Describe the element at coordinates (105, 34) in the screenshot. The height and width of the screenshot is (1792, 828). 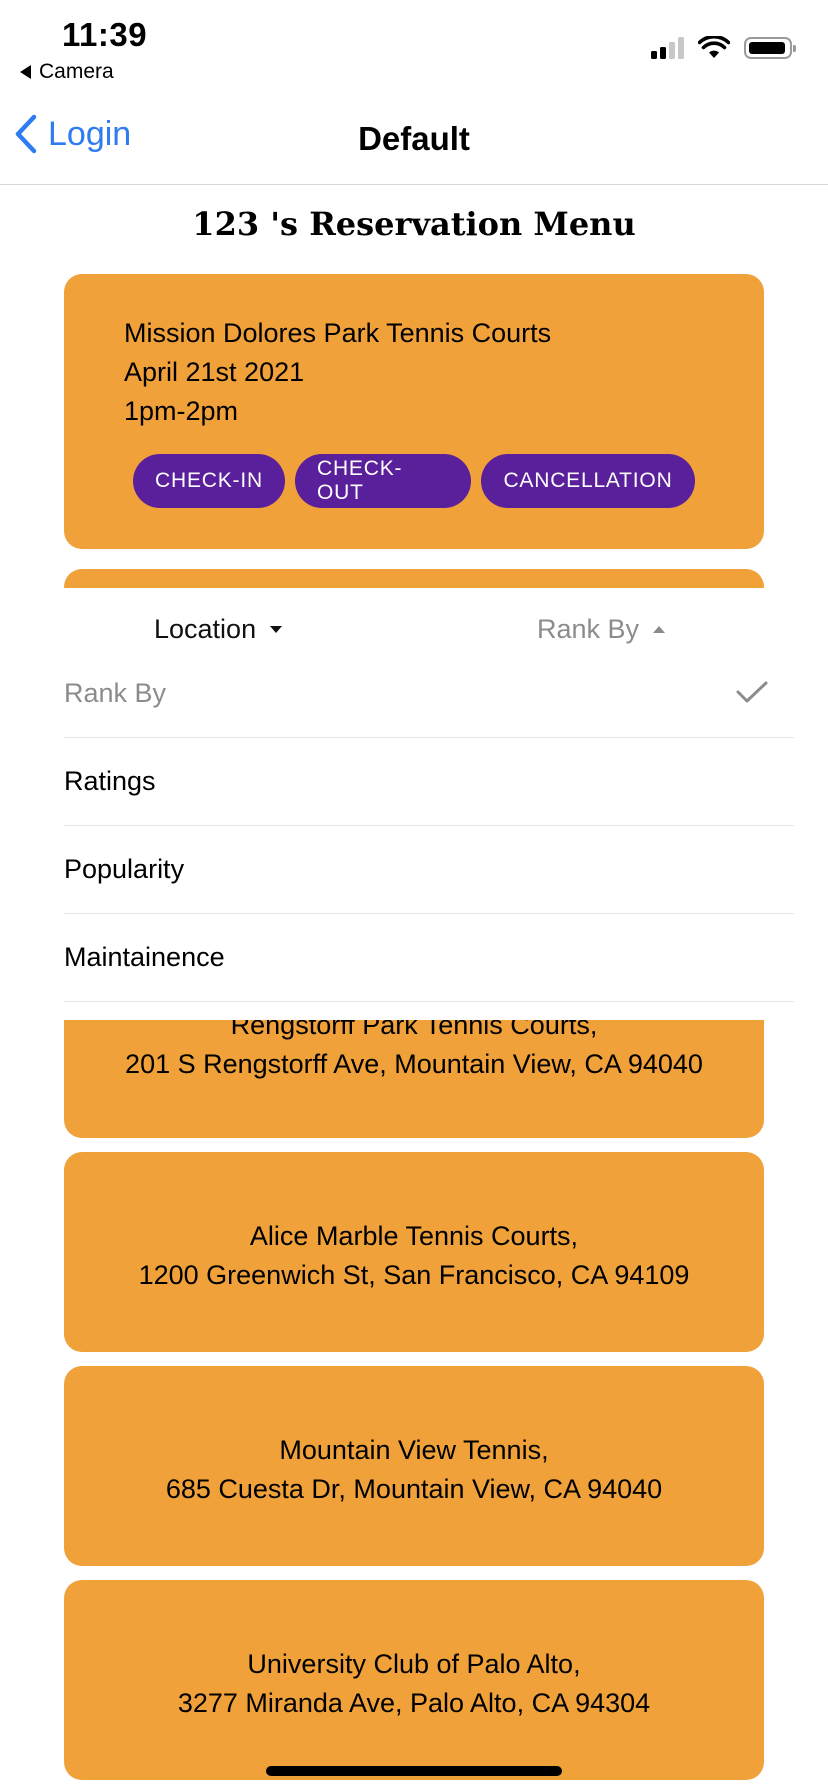
I see `status-time: 11:39` at that location.